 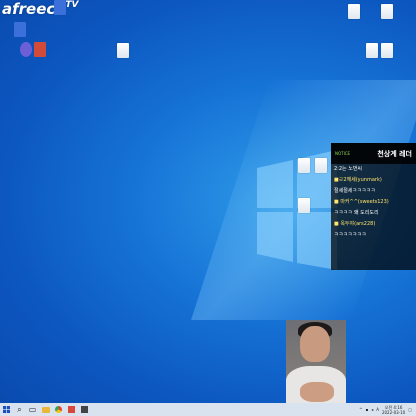 I want to click on chat-message: ■ 옥두야(ars228), so click(x=355, y=224).